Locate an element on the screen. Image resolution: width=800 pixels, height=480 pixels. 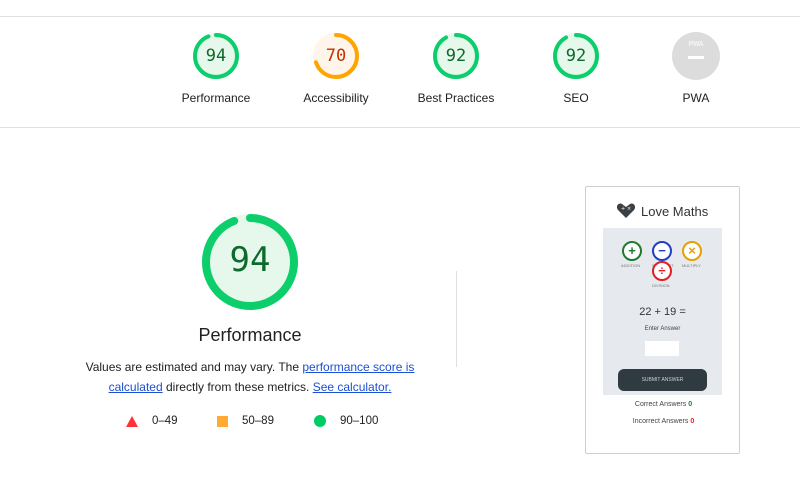
gauge-score: 70 is located at coordinates (336, 56).